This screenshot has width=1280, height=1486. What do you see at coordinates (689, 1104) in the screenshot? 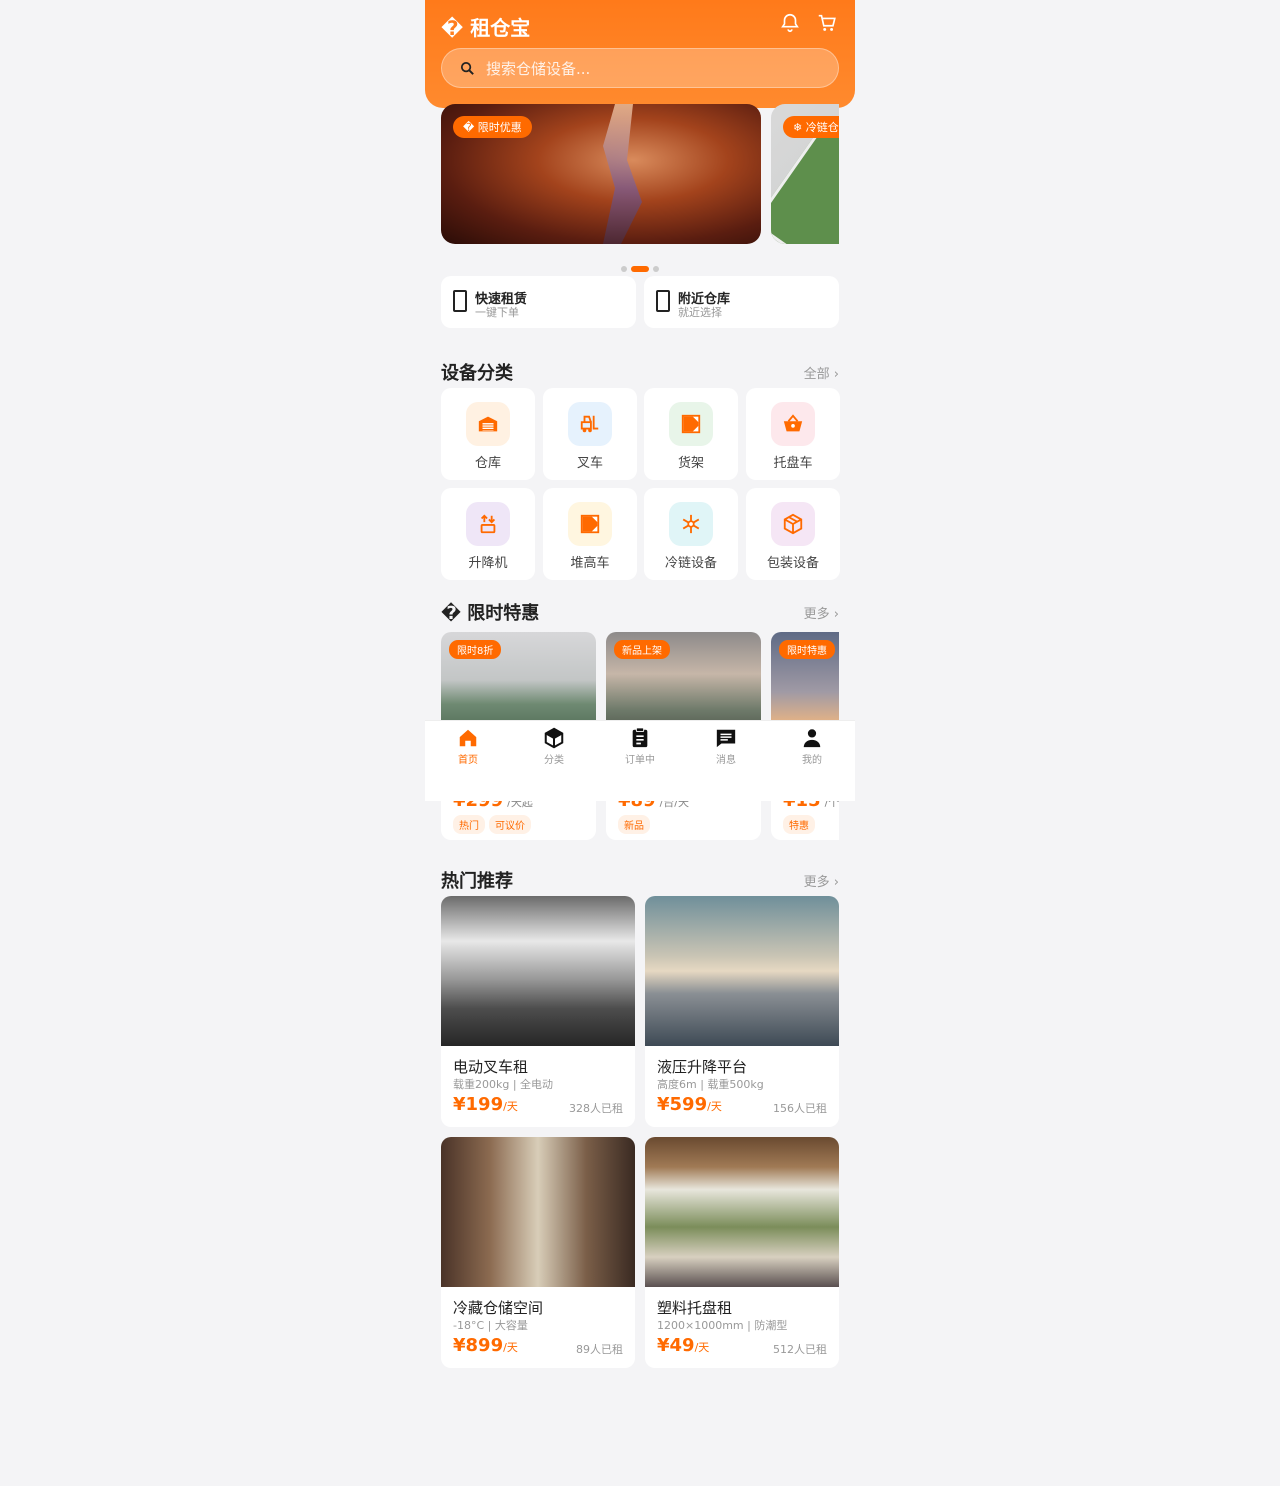
I see `product-price: ¥599/天` at bounding box center [689, 1104].